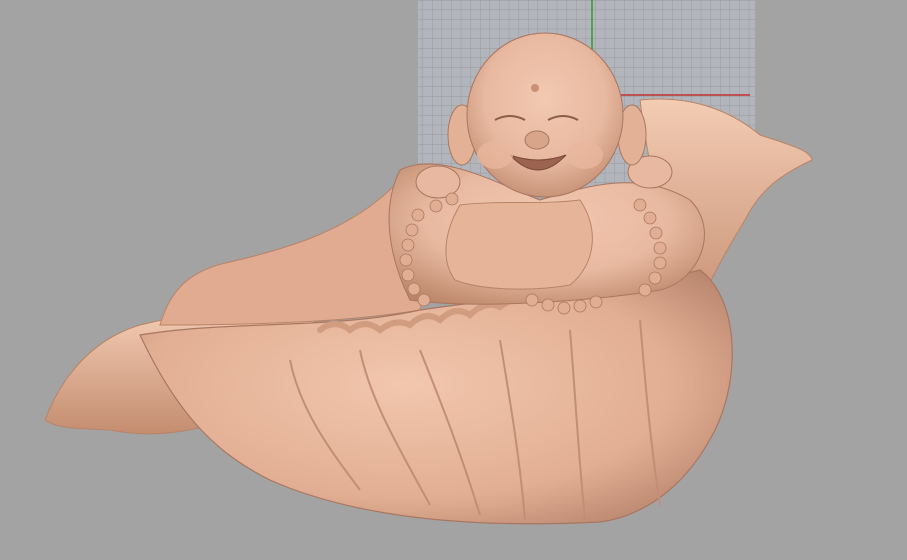 The height and width of the screenshot is (560, 907). Describe the element at coordinates (585, 155) in the screenshot. I see `right-cheek` at that location.